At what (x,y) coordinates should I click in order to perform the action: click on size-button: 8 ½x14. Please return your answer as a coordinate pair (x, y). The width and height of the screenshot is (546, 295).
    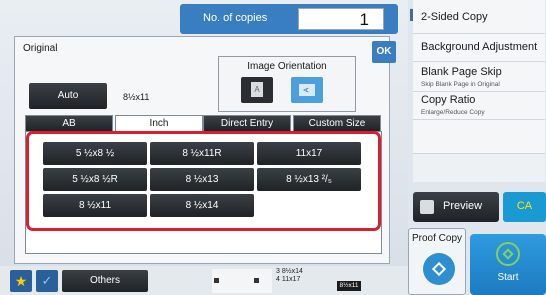
    Looking at the image, I should click on (202, 205).